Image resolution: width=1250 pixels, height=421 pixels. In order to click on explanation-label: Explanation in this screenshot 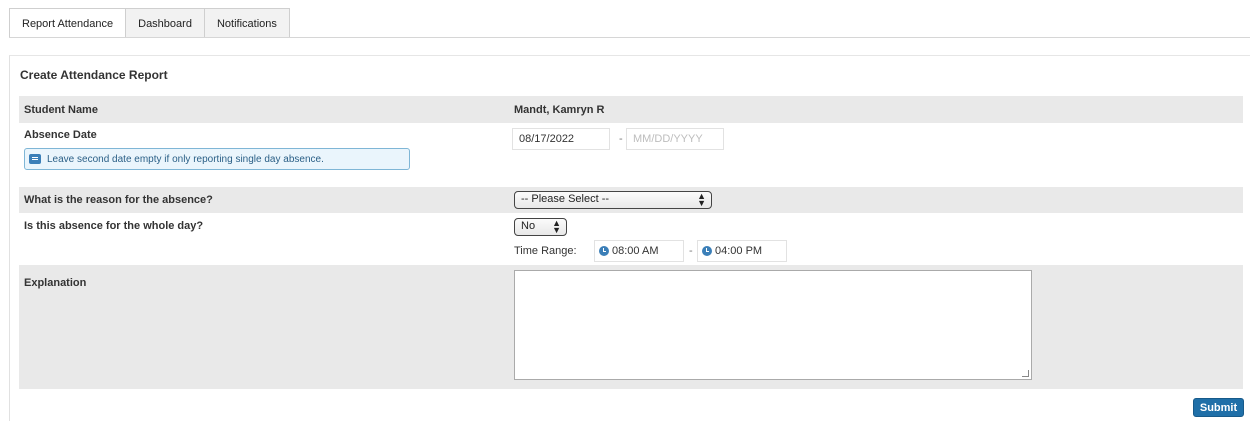, I will do `click(55, 283)`.